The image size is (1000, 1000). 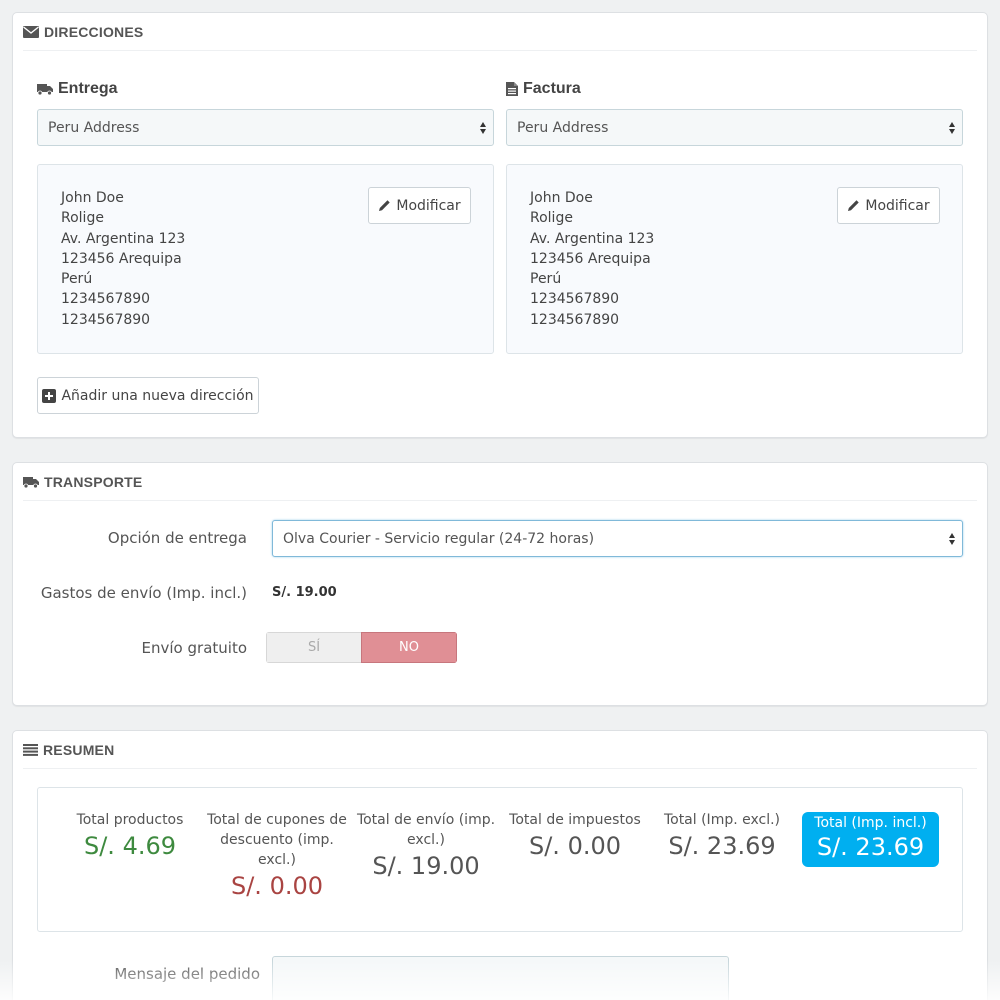 What do you see at coordinates (426, 846) in the screenshot?
I see `stat-total-shipping: Total de envío (imp. excl.) S/. 19.00` at bounding box center [426, 846].